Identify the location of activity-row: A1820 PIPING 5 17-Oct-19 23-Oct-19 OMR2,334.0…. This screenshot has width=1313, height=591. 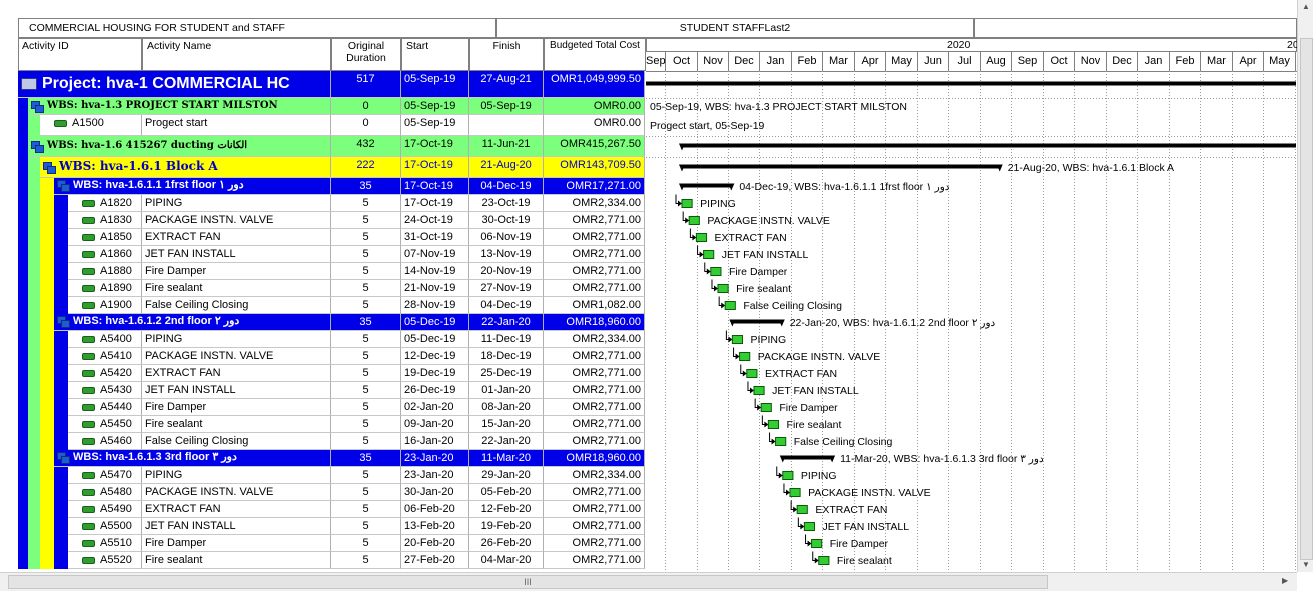
(331, 203).